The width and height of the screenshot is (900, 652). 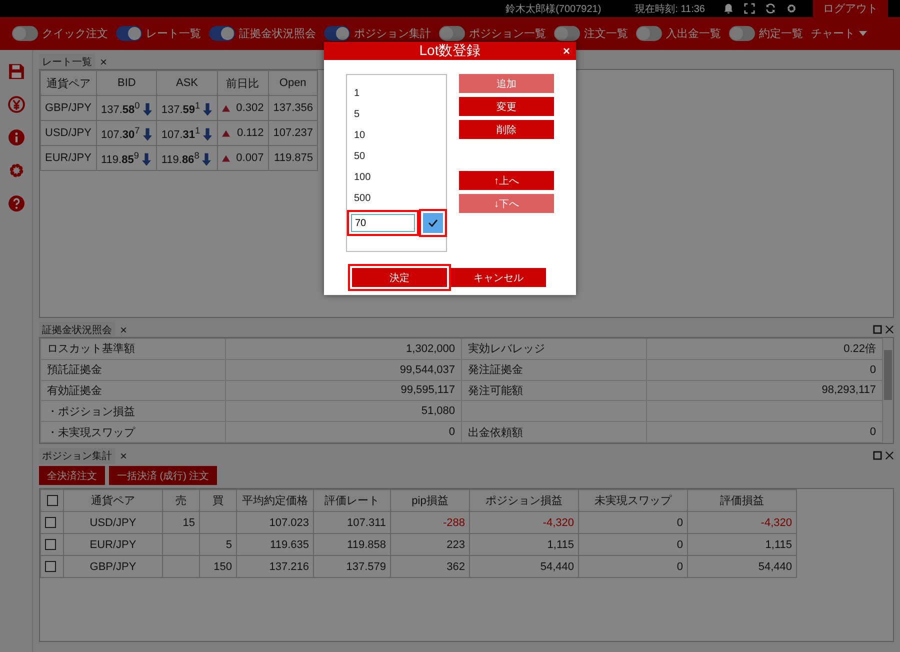 What do you see at coordinates (849, 390) in the screenshot?
I see `table-cell: 98,293,117` at bounding box center [849, 390].